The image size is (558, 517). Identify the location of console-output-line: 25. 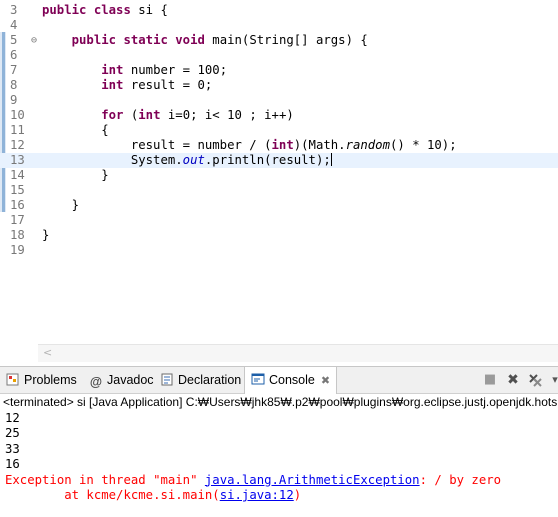
(12, 433).